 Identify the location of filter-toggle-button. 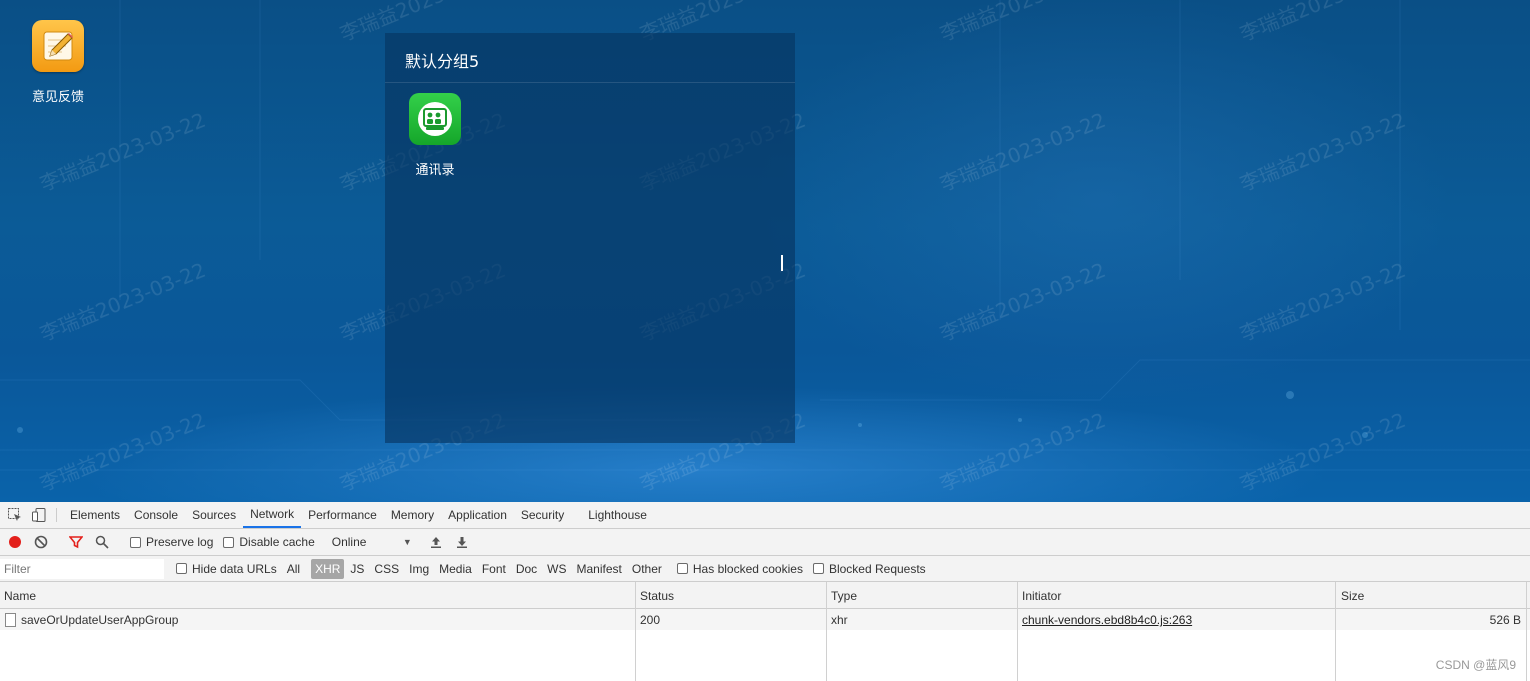
(76, 542).